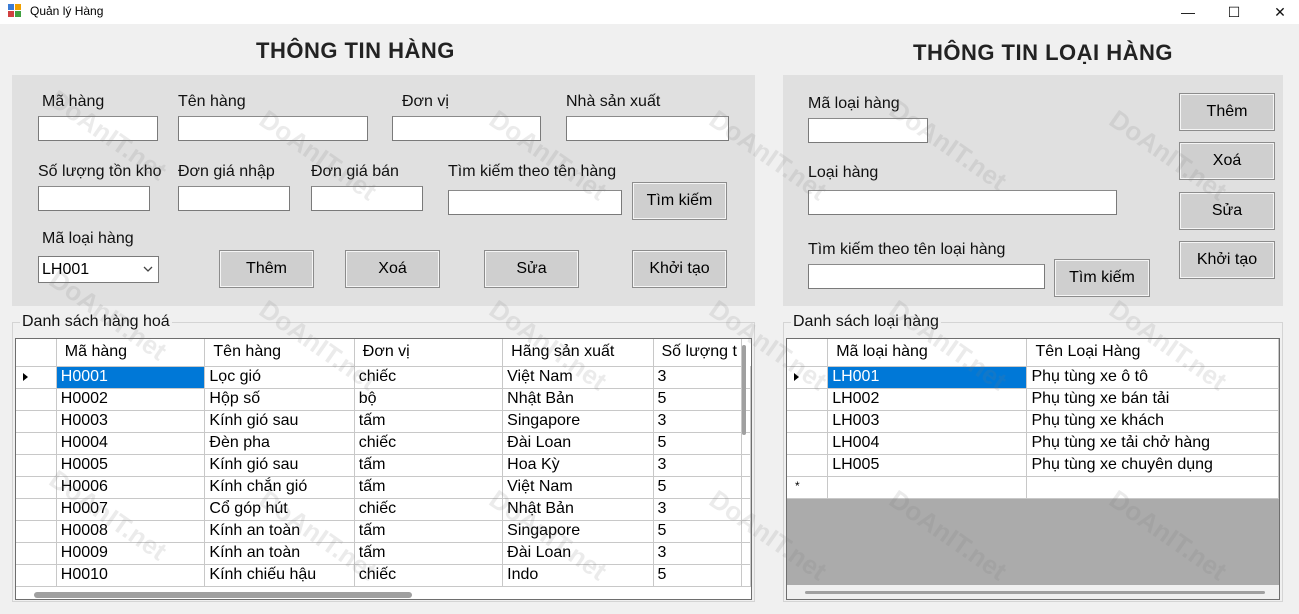 Image resolution: width=1299 pixels, height=614 pixels. I want to click on table-cell: Đèn pha, so click(279, 443).